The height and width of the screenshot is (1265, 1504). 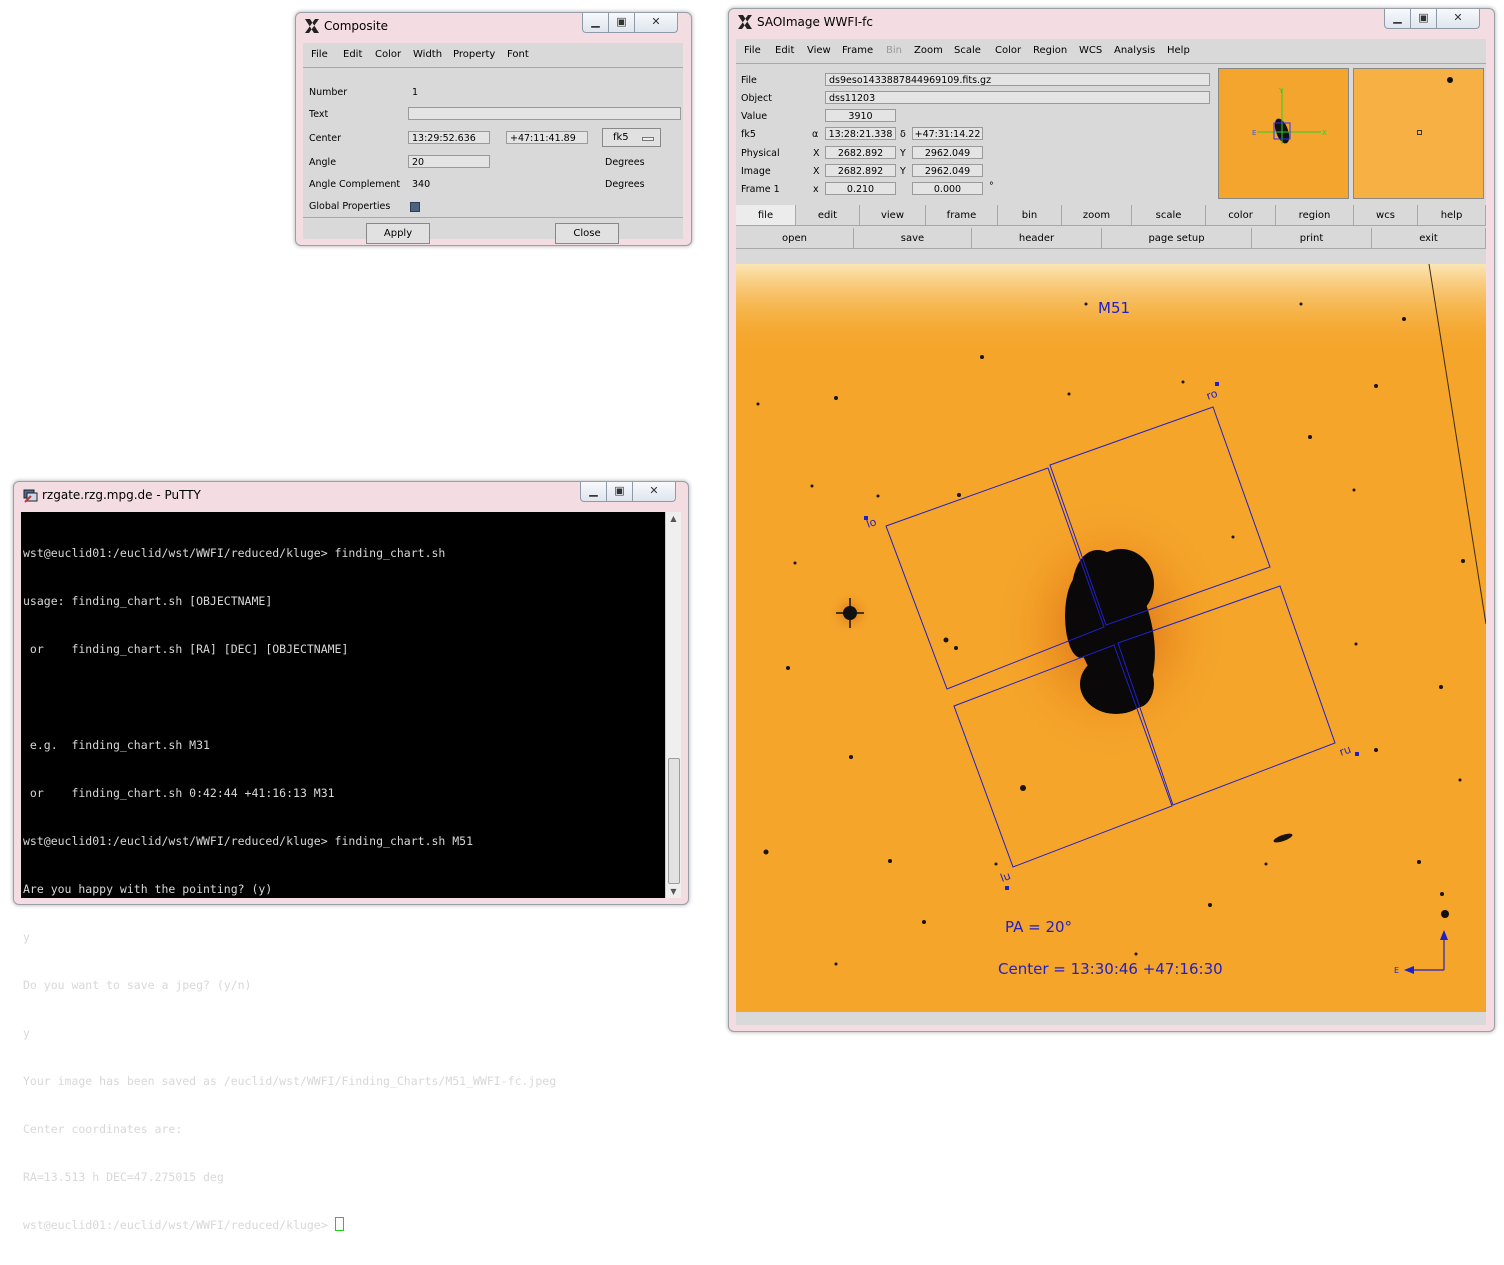 I want to click on close-icon: ✕, so click(x=1458, y=17).